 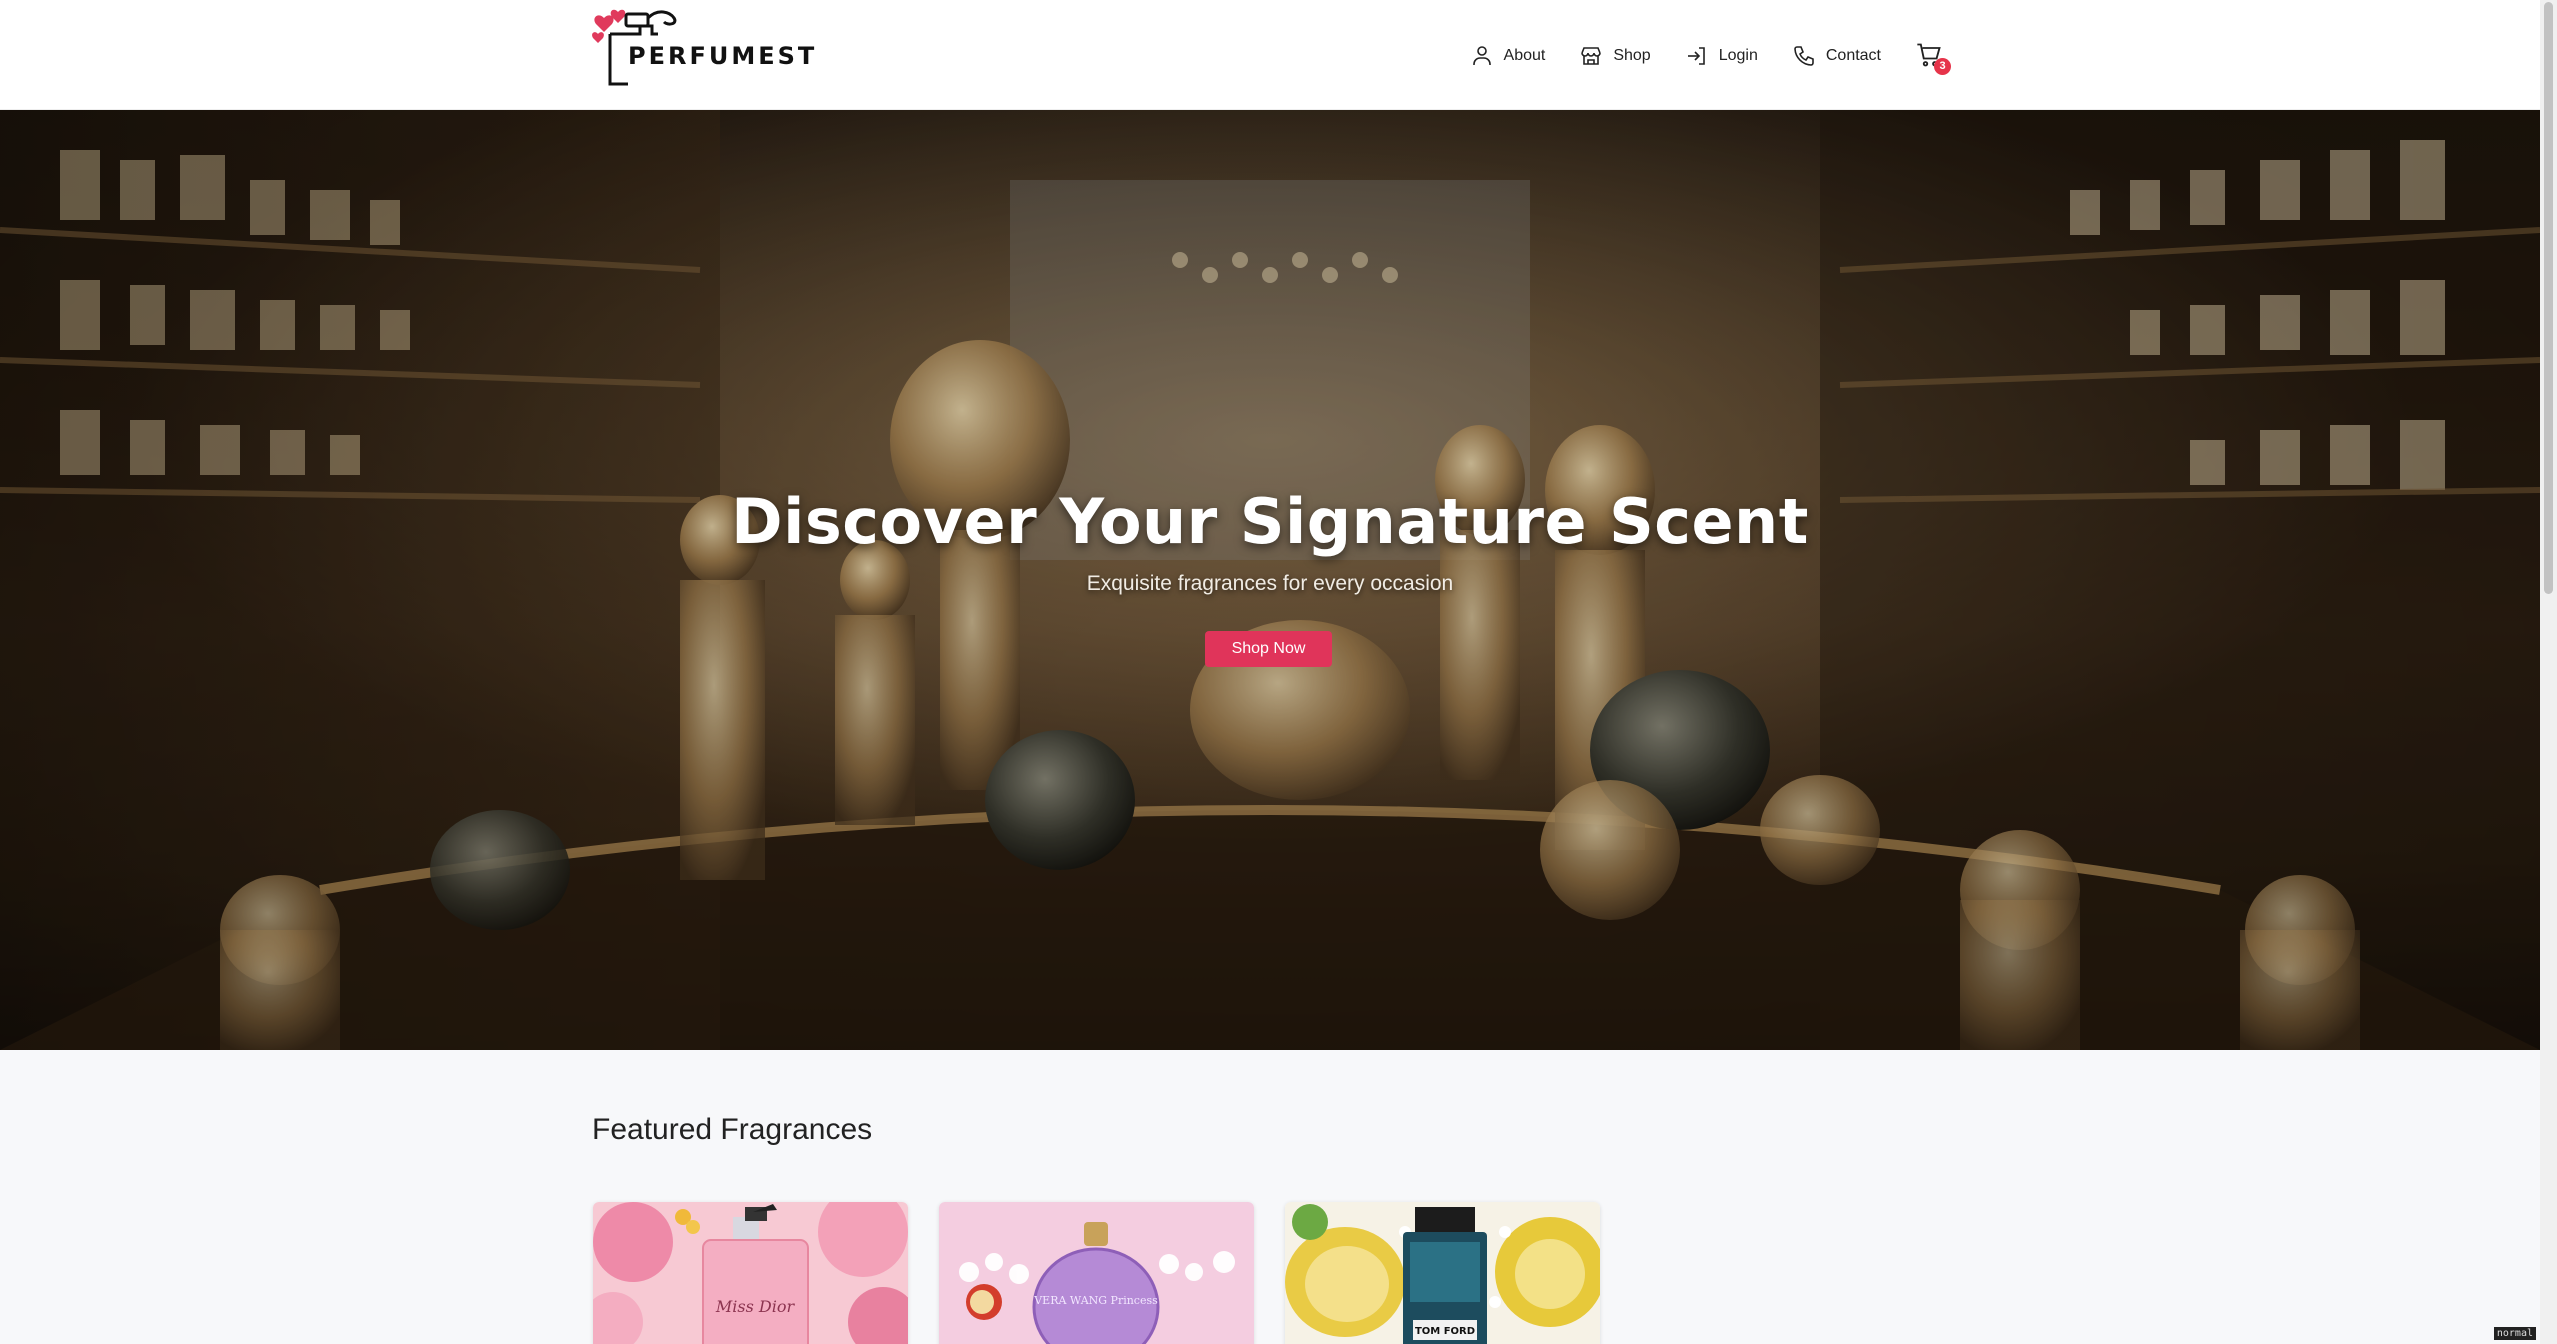 I want to click on nav-login: Login, so click(x=1721, y=56).